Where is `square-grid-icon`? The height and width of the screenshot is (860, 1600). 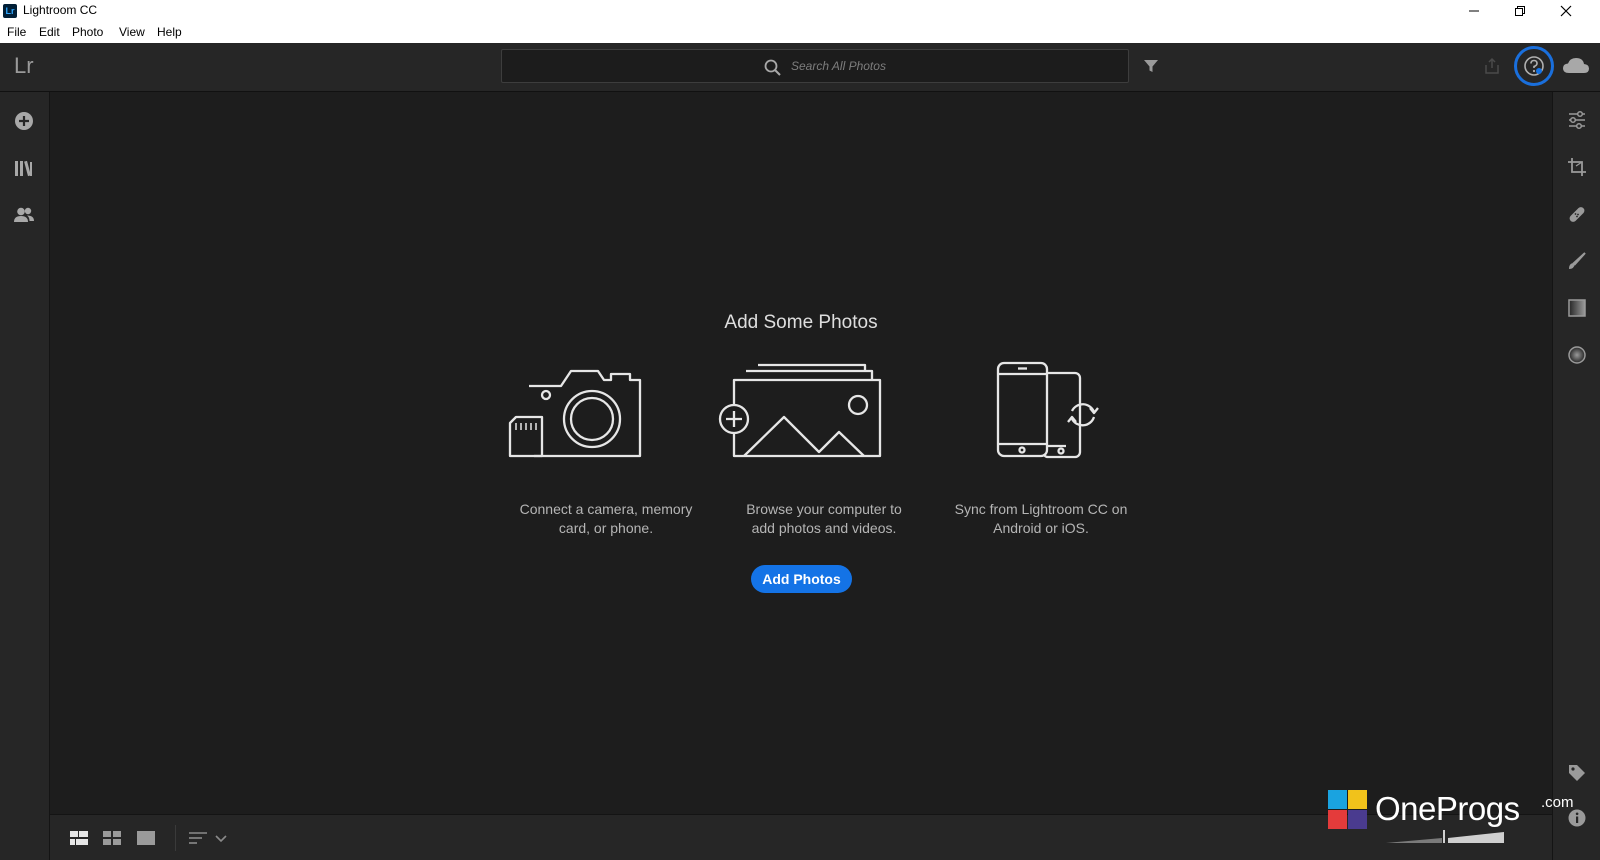 square-grid-icon is located at coordinates (79, 838).